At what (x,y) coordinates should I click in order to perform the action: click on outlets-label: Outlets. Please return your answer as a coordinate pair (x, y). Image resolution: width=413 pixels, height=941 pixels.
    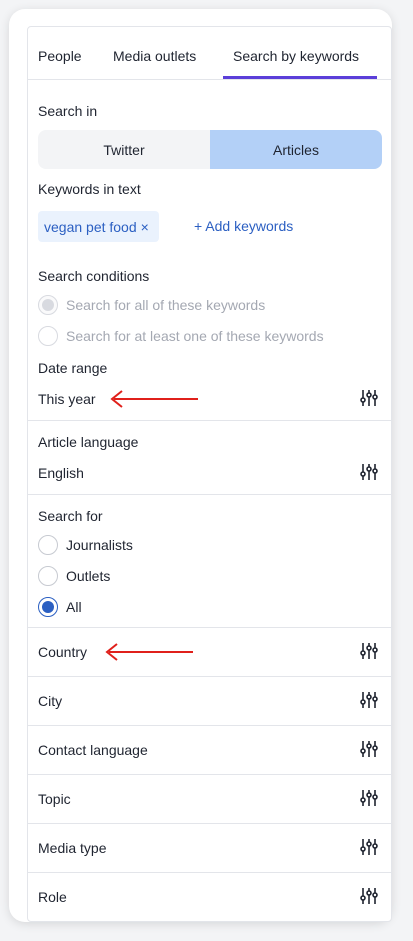
    Looking at the image, I should click on (88, 576).